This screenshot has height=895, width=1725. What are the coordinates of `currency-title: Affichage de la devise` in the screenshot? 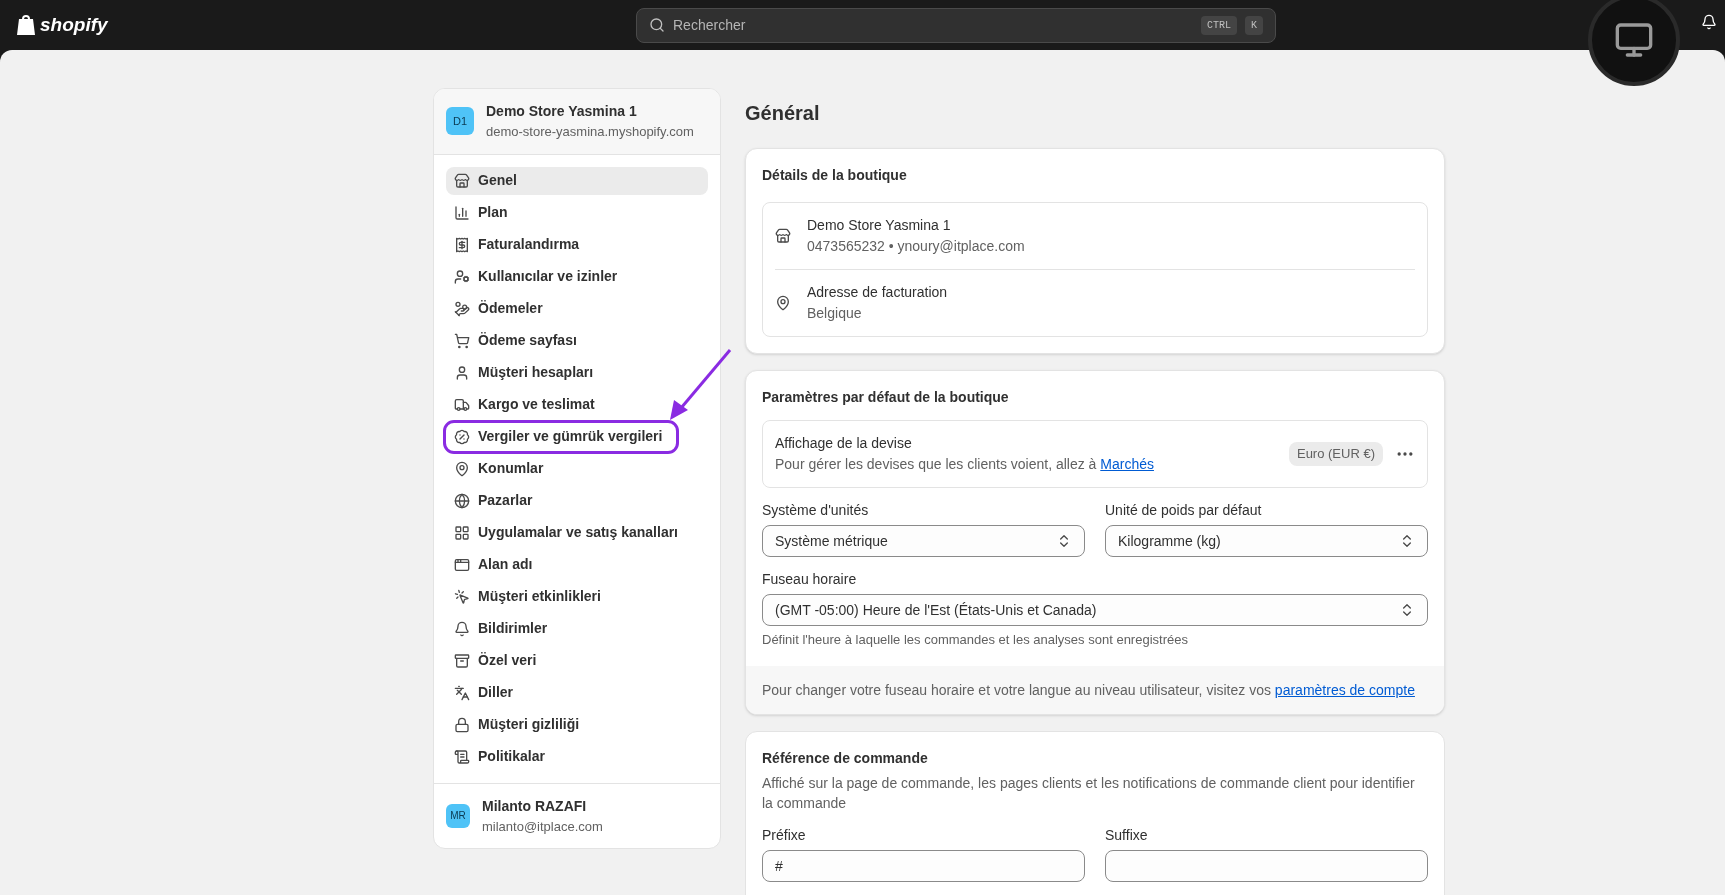 It's located at (844, 443).